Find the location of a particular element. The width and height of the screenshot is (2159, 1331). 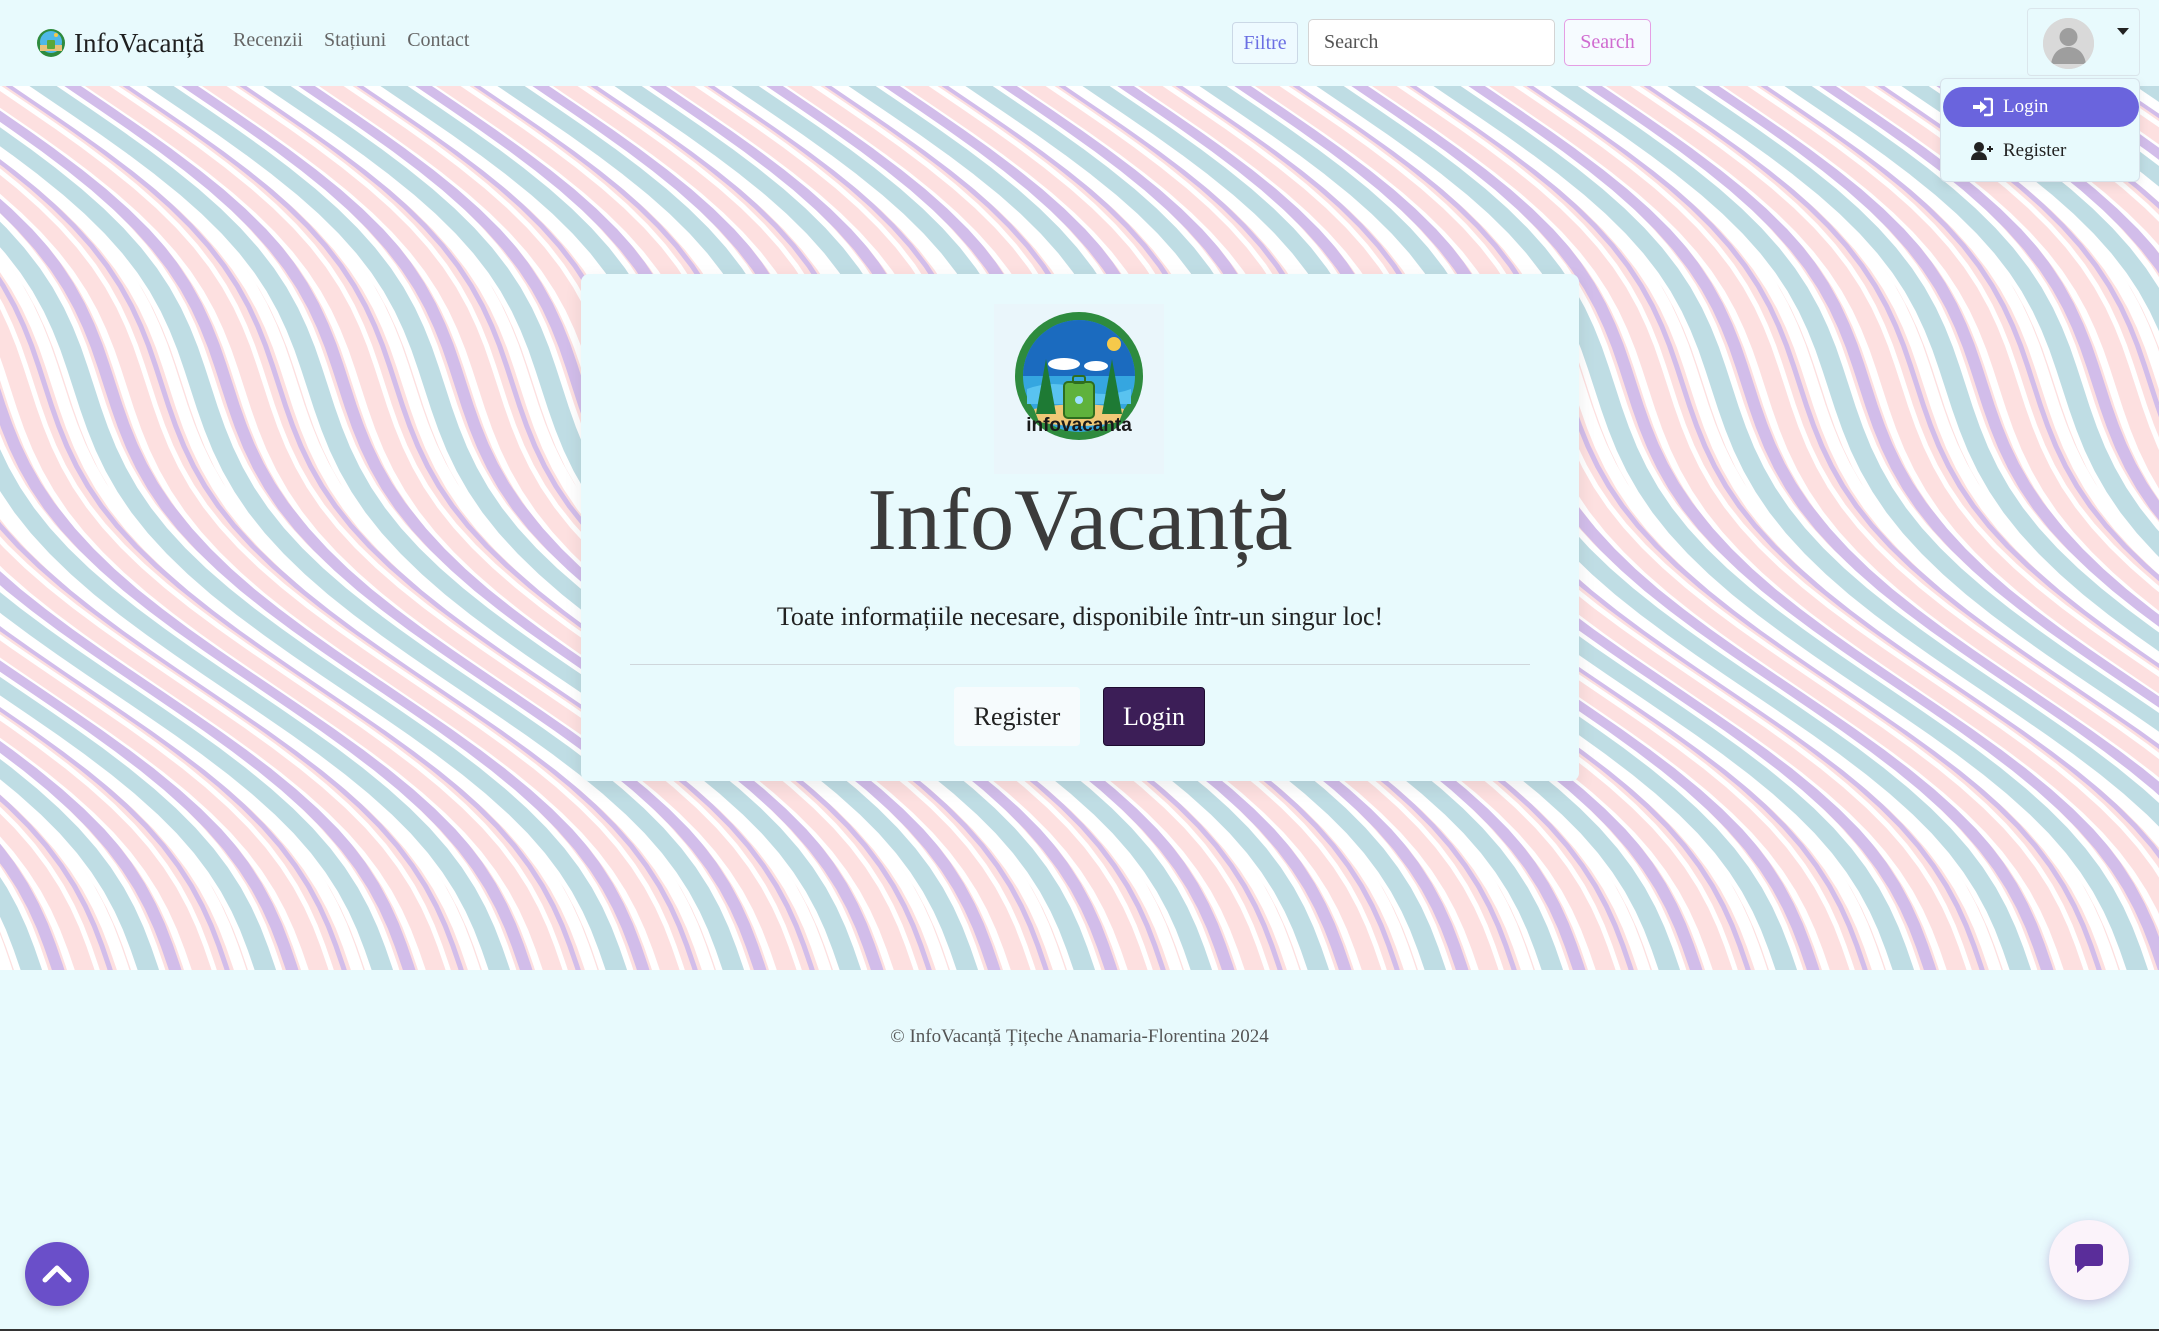

filter-button: Filtre is located at coordinates (1265, 43).